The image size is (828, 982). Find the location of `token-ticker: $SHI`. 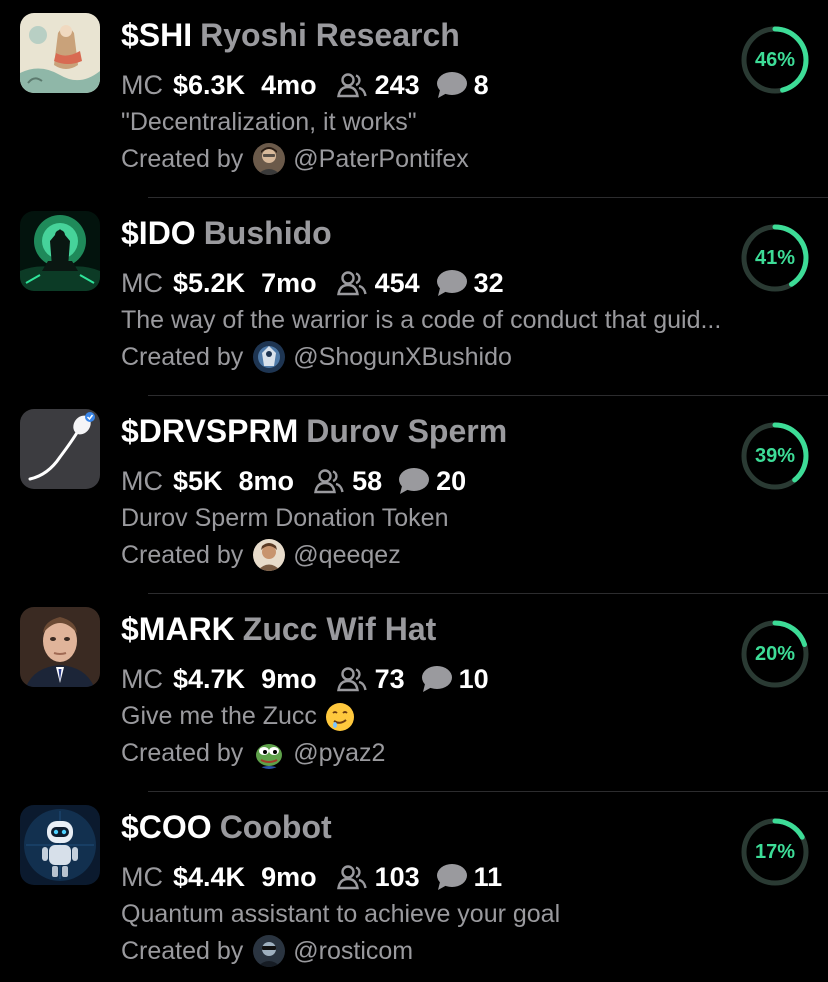

token-ticker: $SHI is located at coordinates (157, 35).